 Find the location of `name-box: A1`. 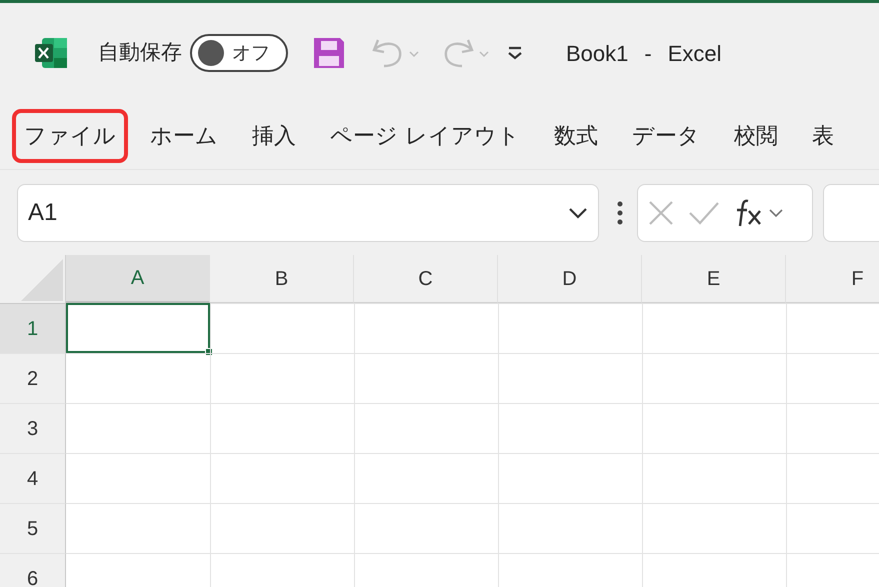

name-box: A1 is located at coordinates (308, 213).